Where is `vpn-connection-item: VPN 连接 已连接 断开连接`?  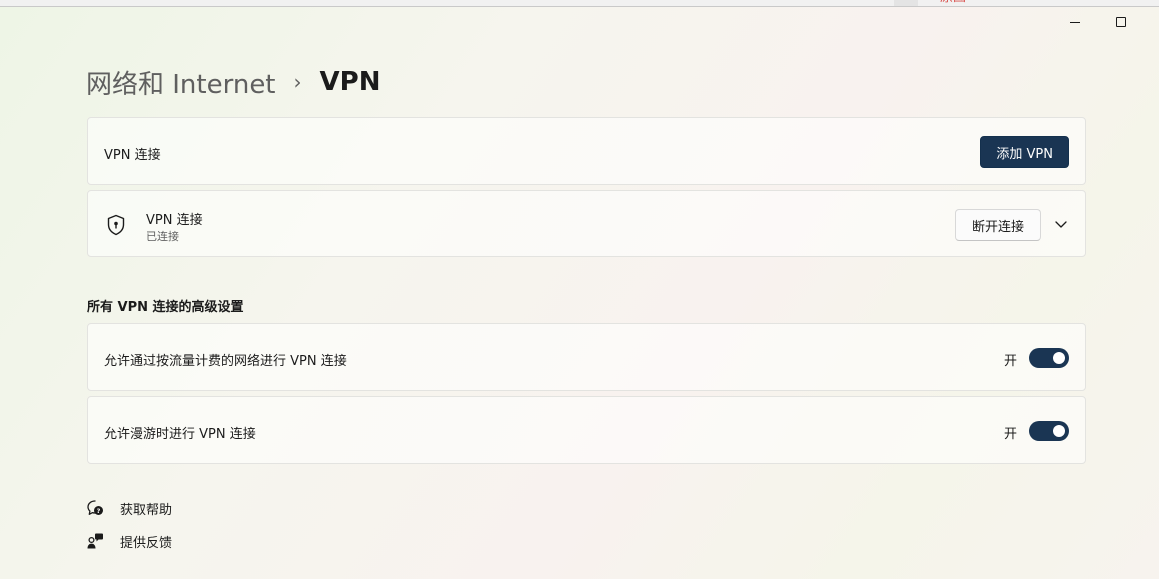
vpn-connection-item: VPN 连接 已连接 断开连接 is located at coordinates (586, 223).